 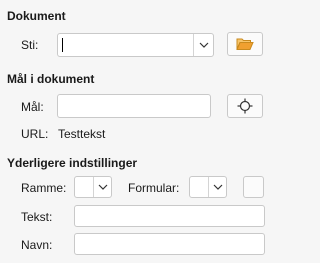 What do you see at coordinates (135, 45) in the screenshot?
I see `path-combobox` at bounding box center [135, 45].